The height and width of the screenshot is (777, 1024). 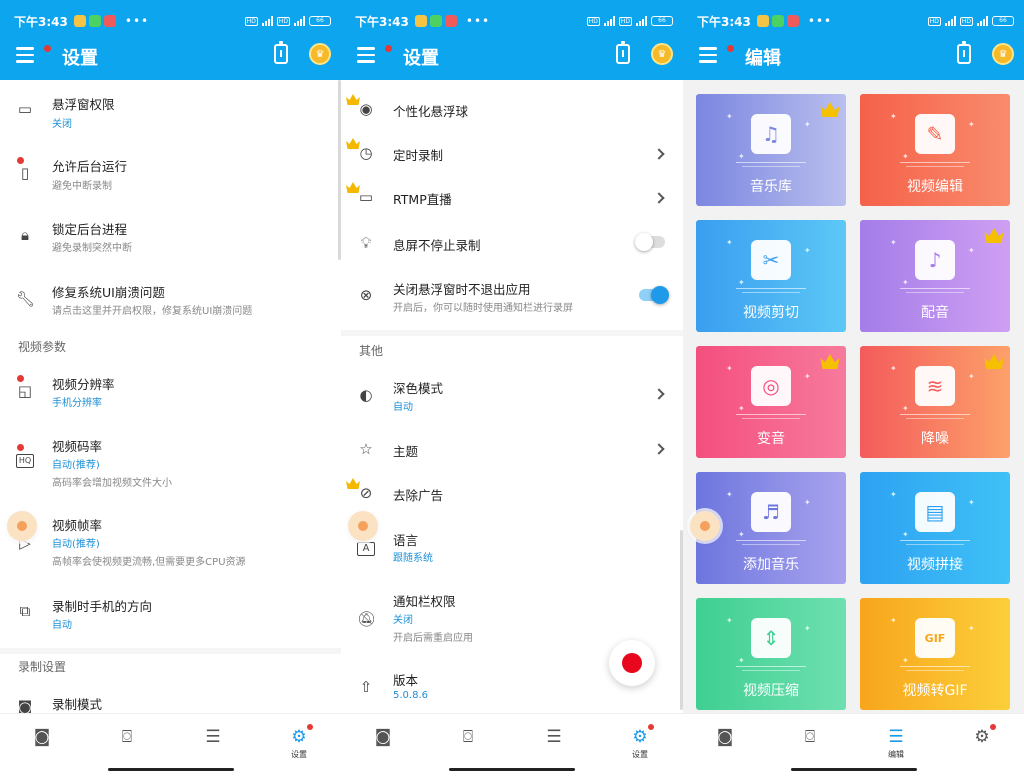 I want to click on tool-tile: ◎ ✦ ✦ ✦ 变音, so click(x=771, y=402).